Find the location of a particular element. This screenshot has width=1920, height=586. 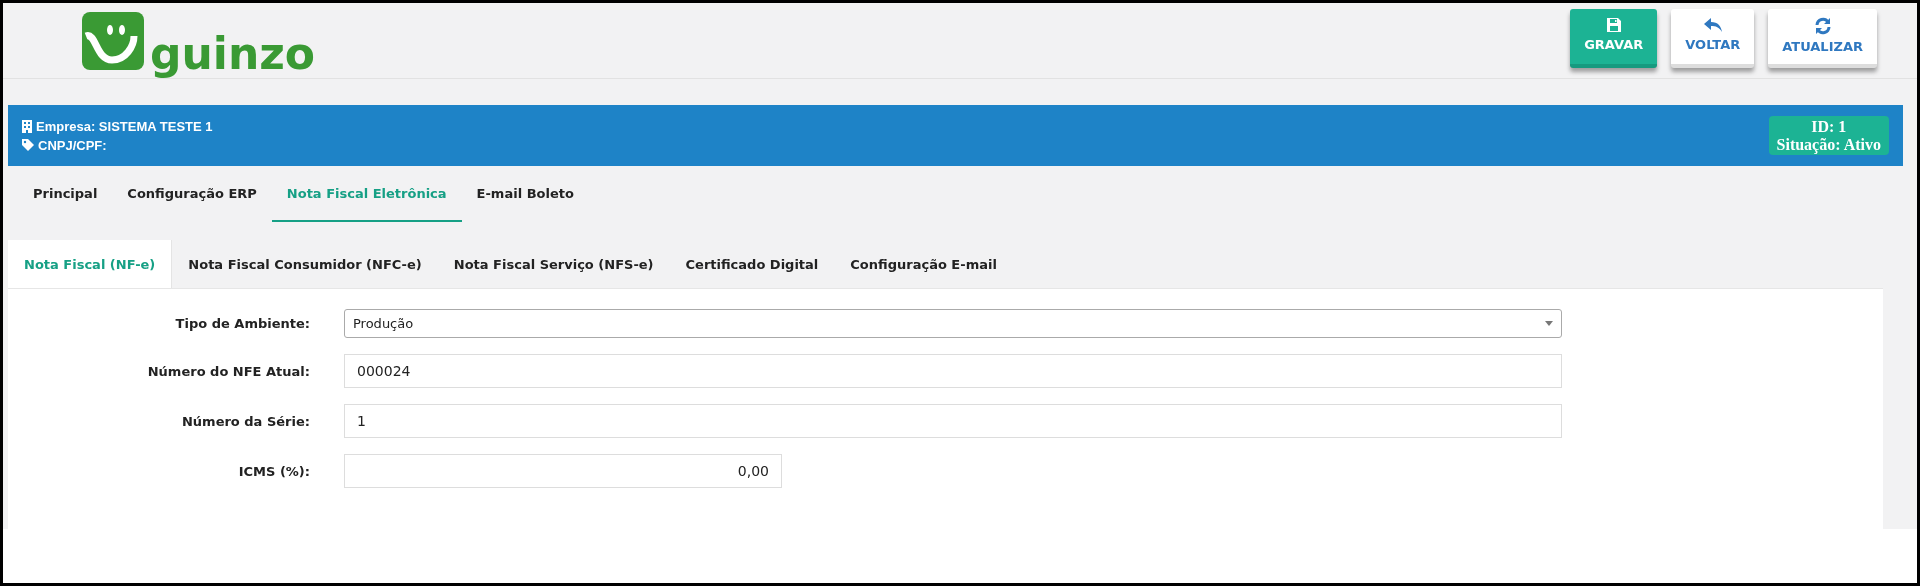

field-label: Tipo de Ambiente: is located at coordinates (242, 323).